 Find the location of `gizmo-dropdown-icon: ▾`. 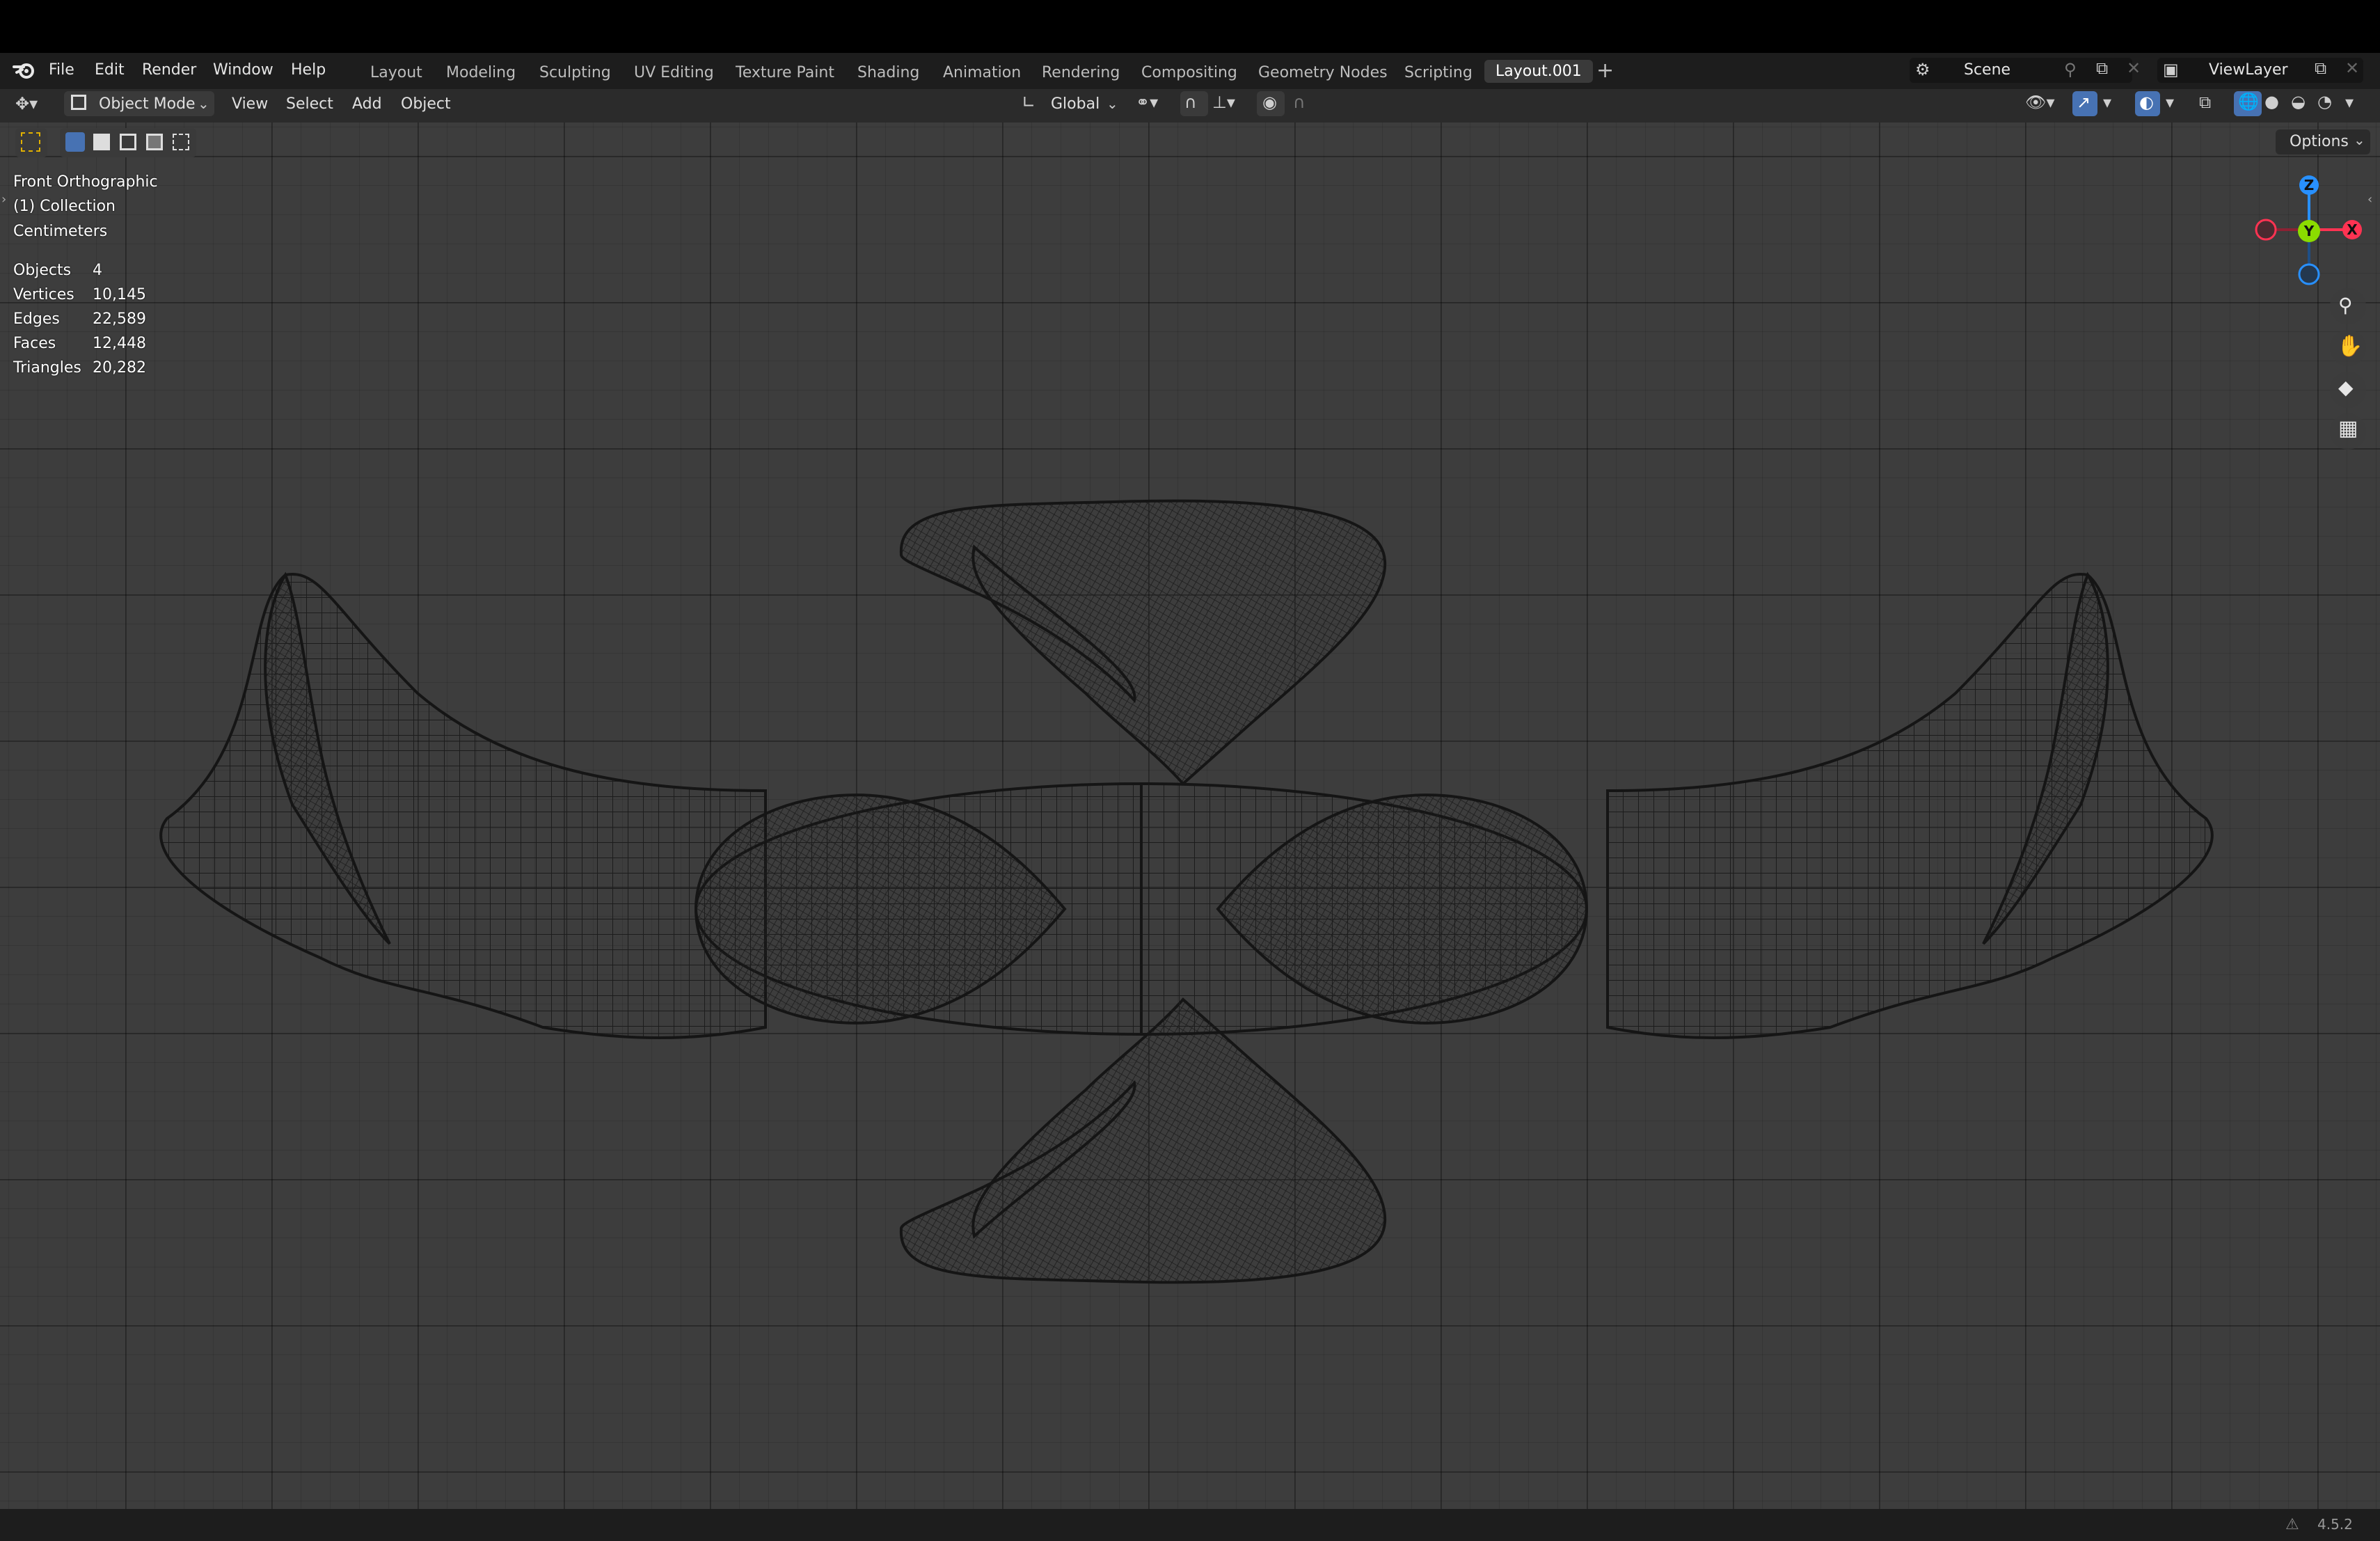

gizmo-dropdown-icon: ▾ is located at coordinates (2107, 102).